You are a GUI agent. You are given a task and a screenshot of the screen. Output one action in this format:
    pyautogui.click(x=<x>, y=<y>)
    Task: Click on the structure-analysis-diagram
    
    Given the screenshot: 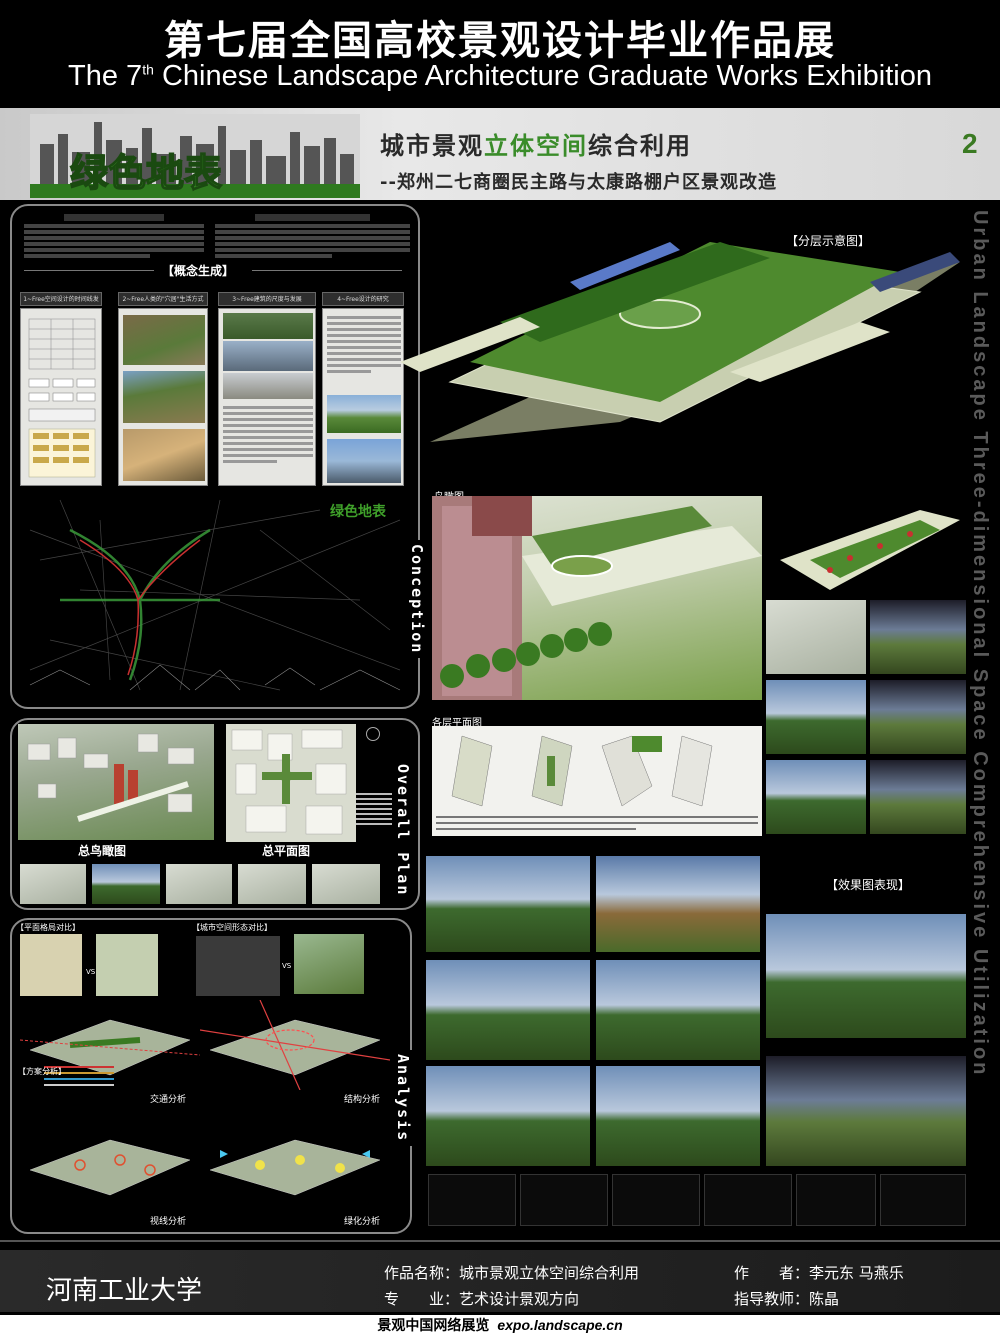 What is the action you would take?
    pyautogui.click(x=295, y=1045)
    